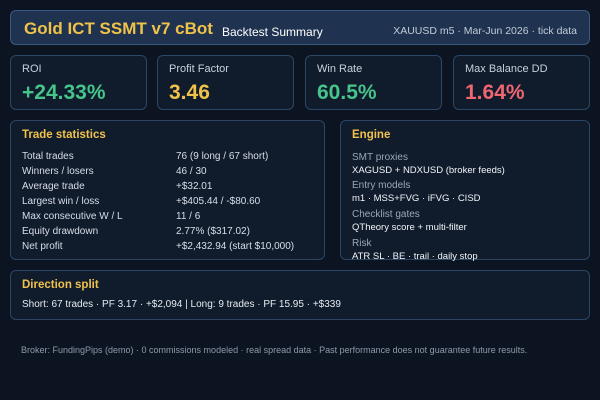 The image size is (600, 400). What do you see at coordinates (380, 157) in the screenshot?
I see `engine-item-heading: SMT proxies` at bounding box center [380, 157].